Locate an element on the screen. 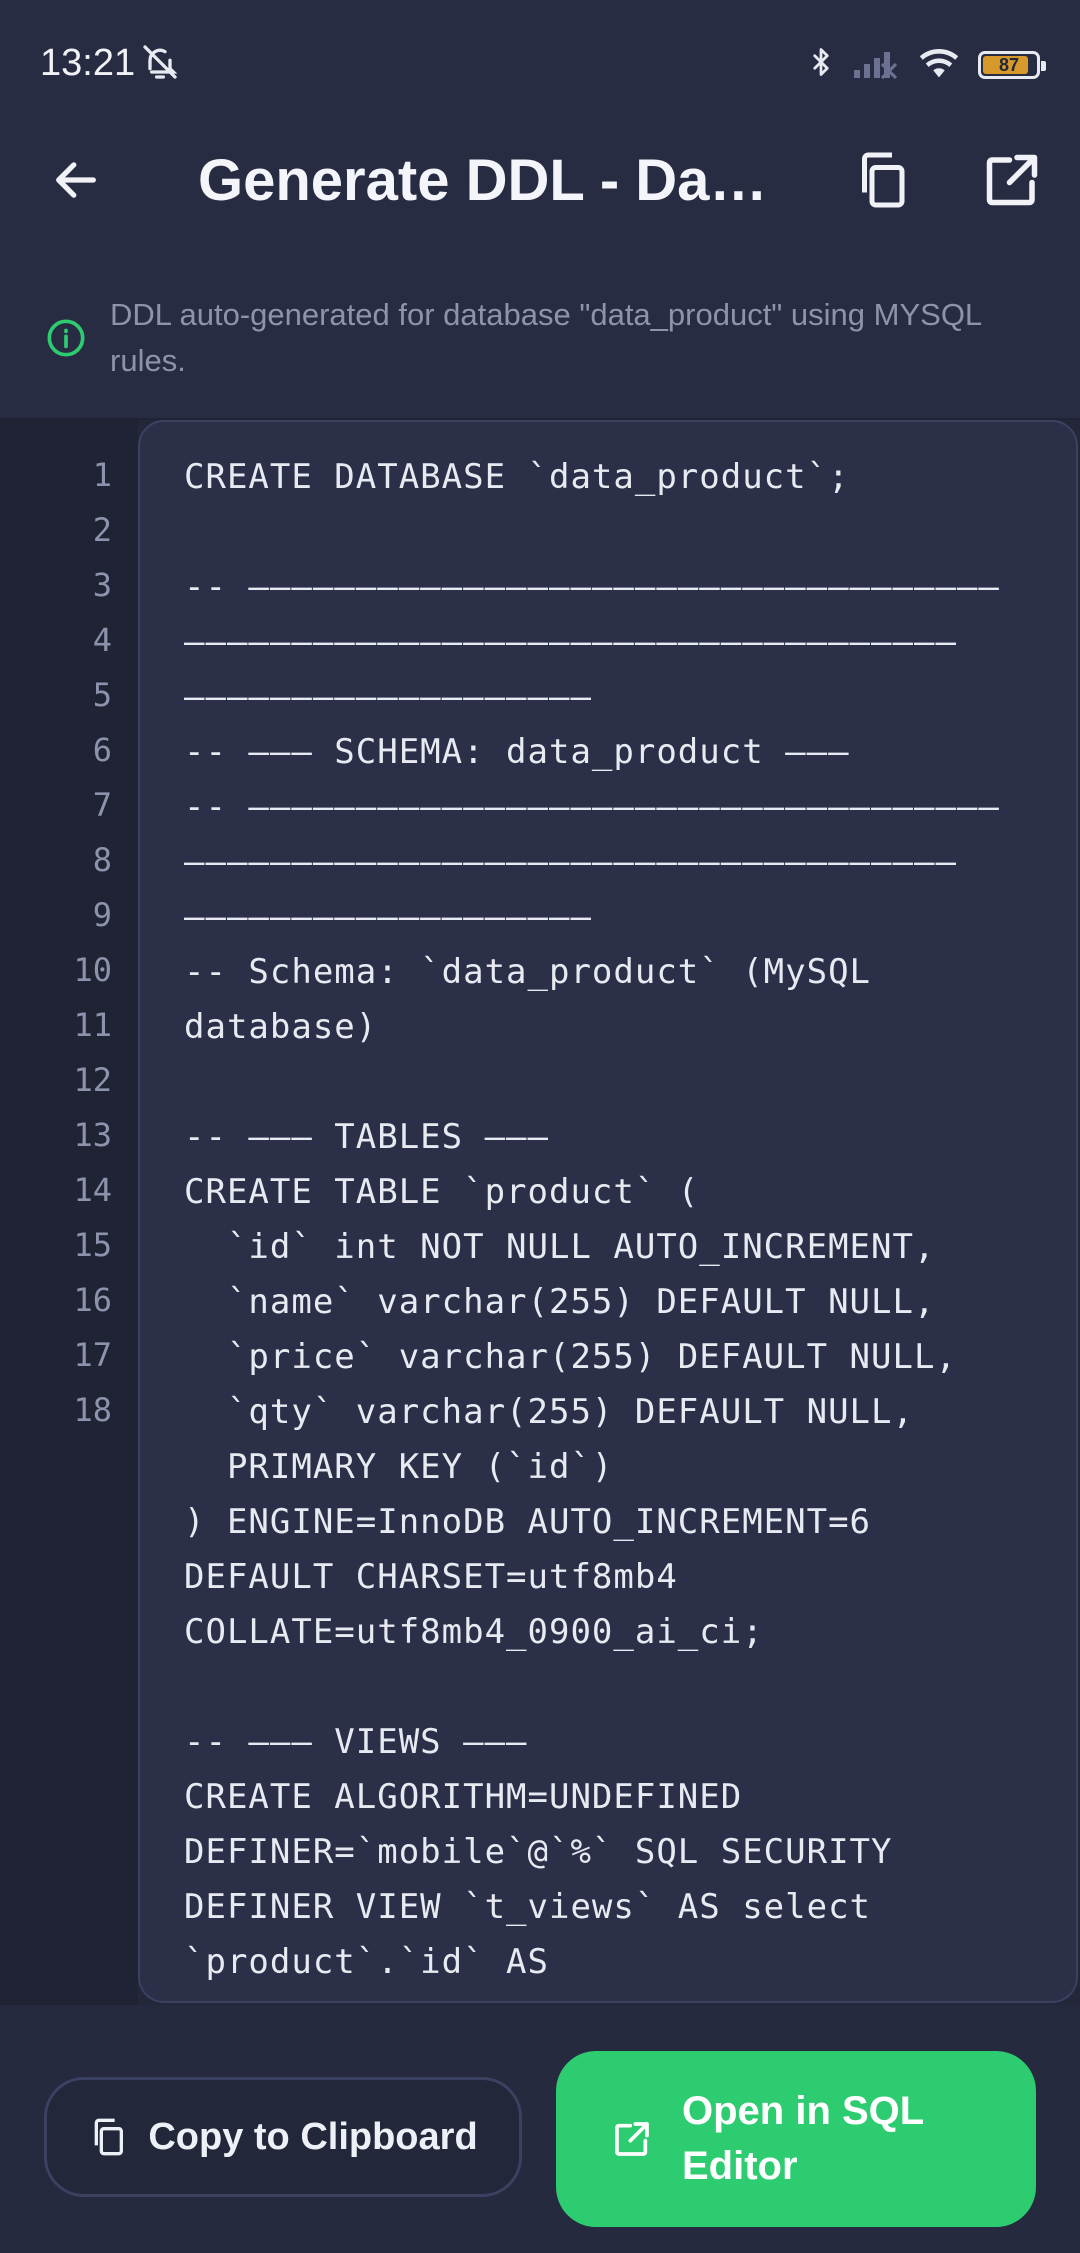 The height and width of the screenshot is (2253, 1080). line-number: 4 is located at coordinates (102, 640).